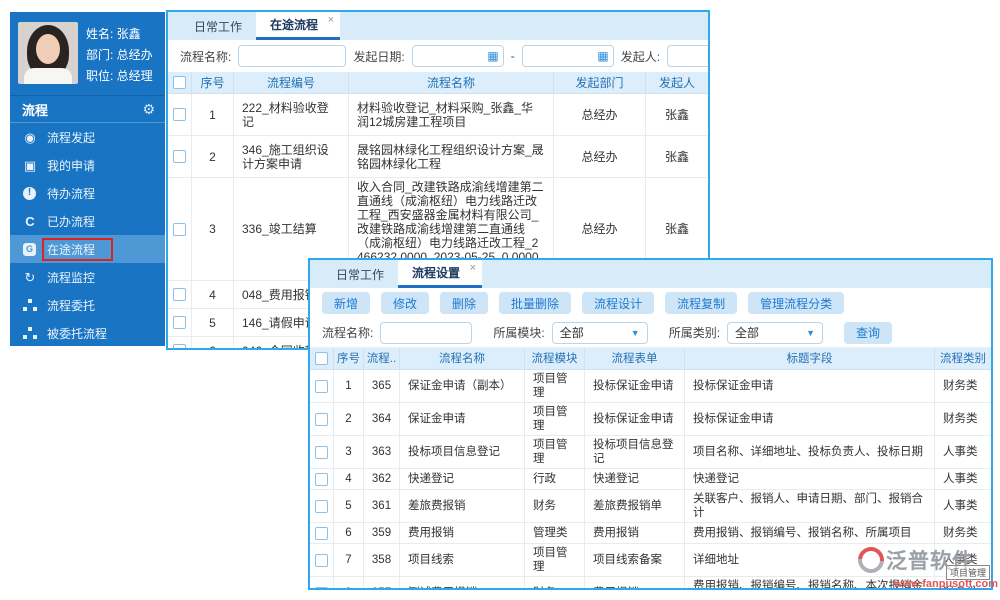 This screenshot has width=1000, height=600. What do you see at coordinates (213, 322) in the screenshot?
I see `table-cell: 5` at bounding box center [213, 322].